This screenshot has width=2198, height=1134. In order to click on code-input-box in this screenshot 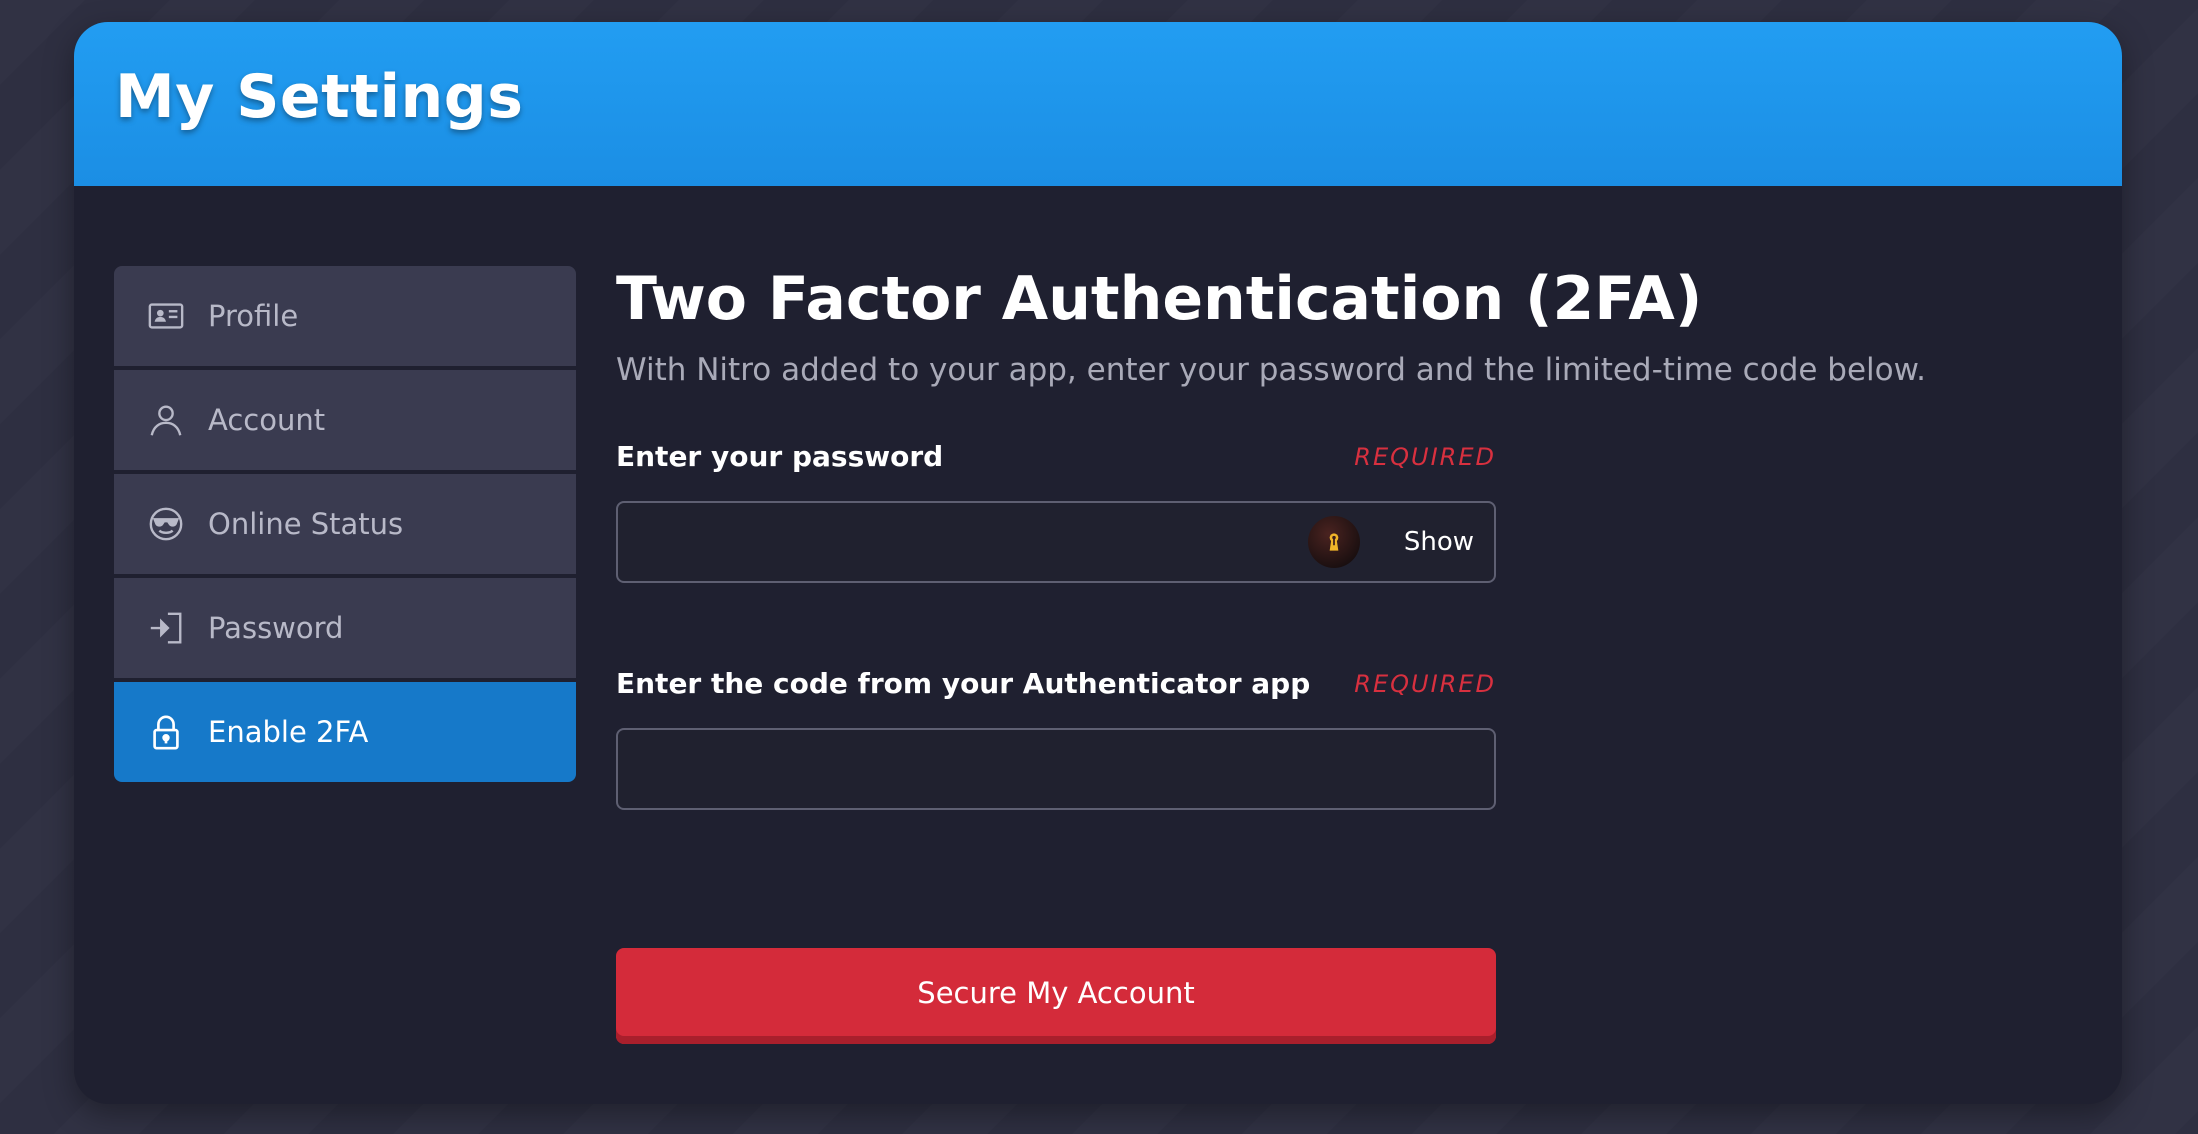, I will do `click(1056, 769)`.